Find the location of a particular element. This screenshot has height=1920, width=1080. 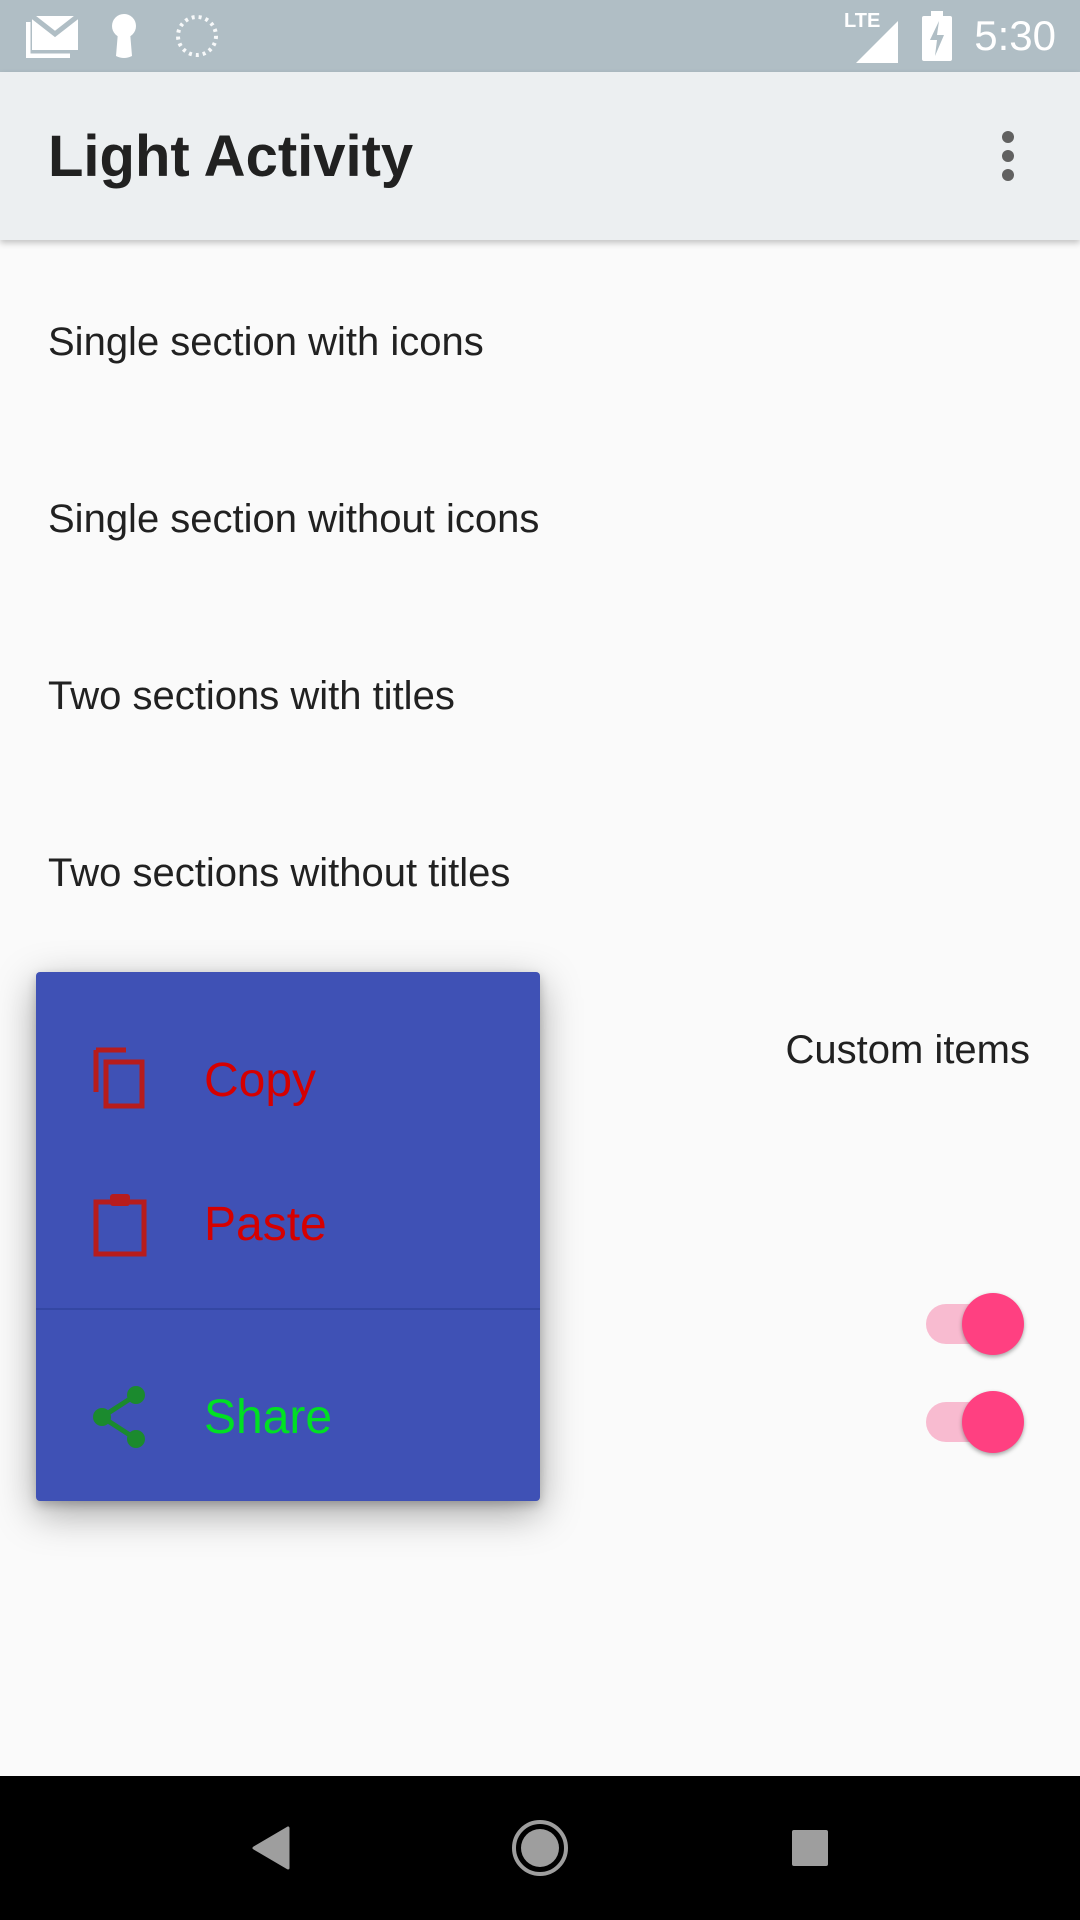

battery-charging-icon is located at coordinates (937, 36).